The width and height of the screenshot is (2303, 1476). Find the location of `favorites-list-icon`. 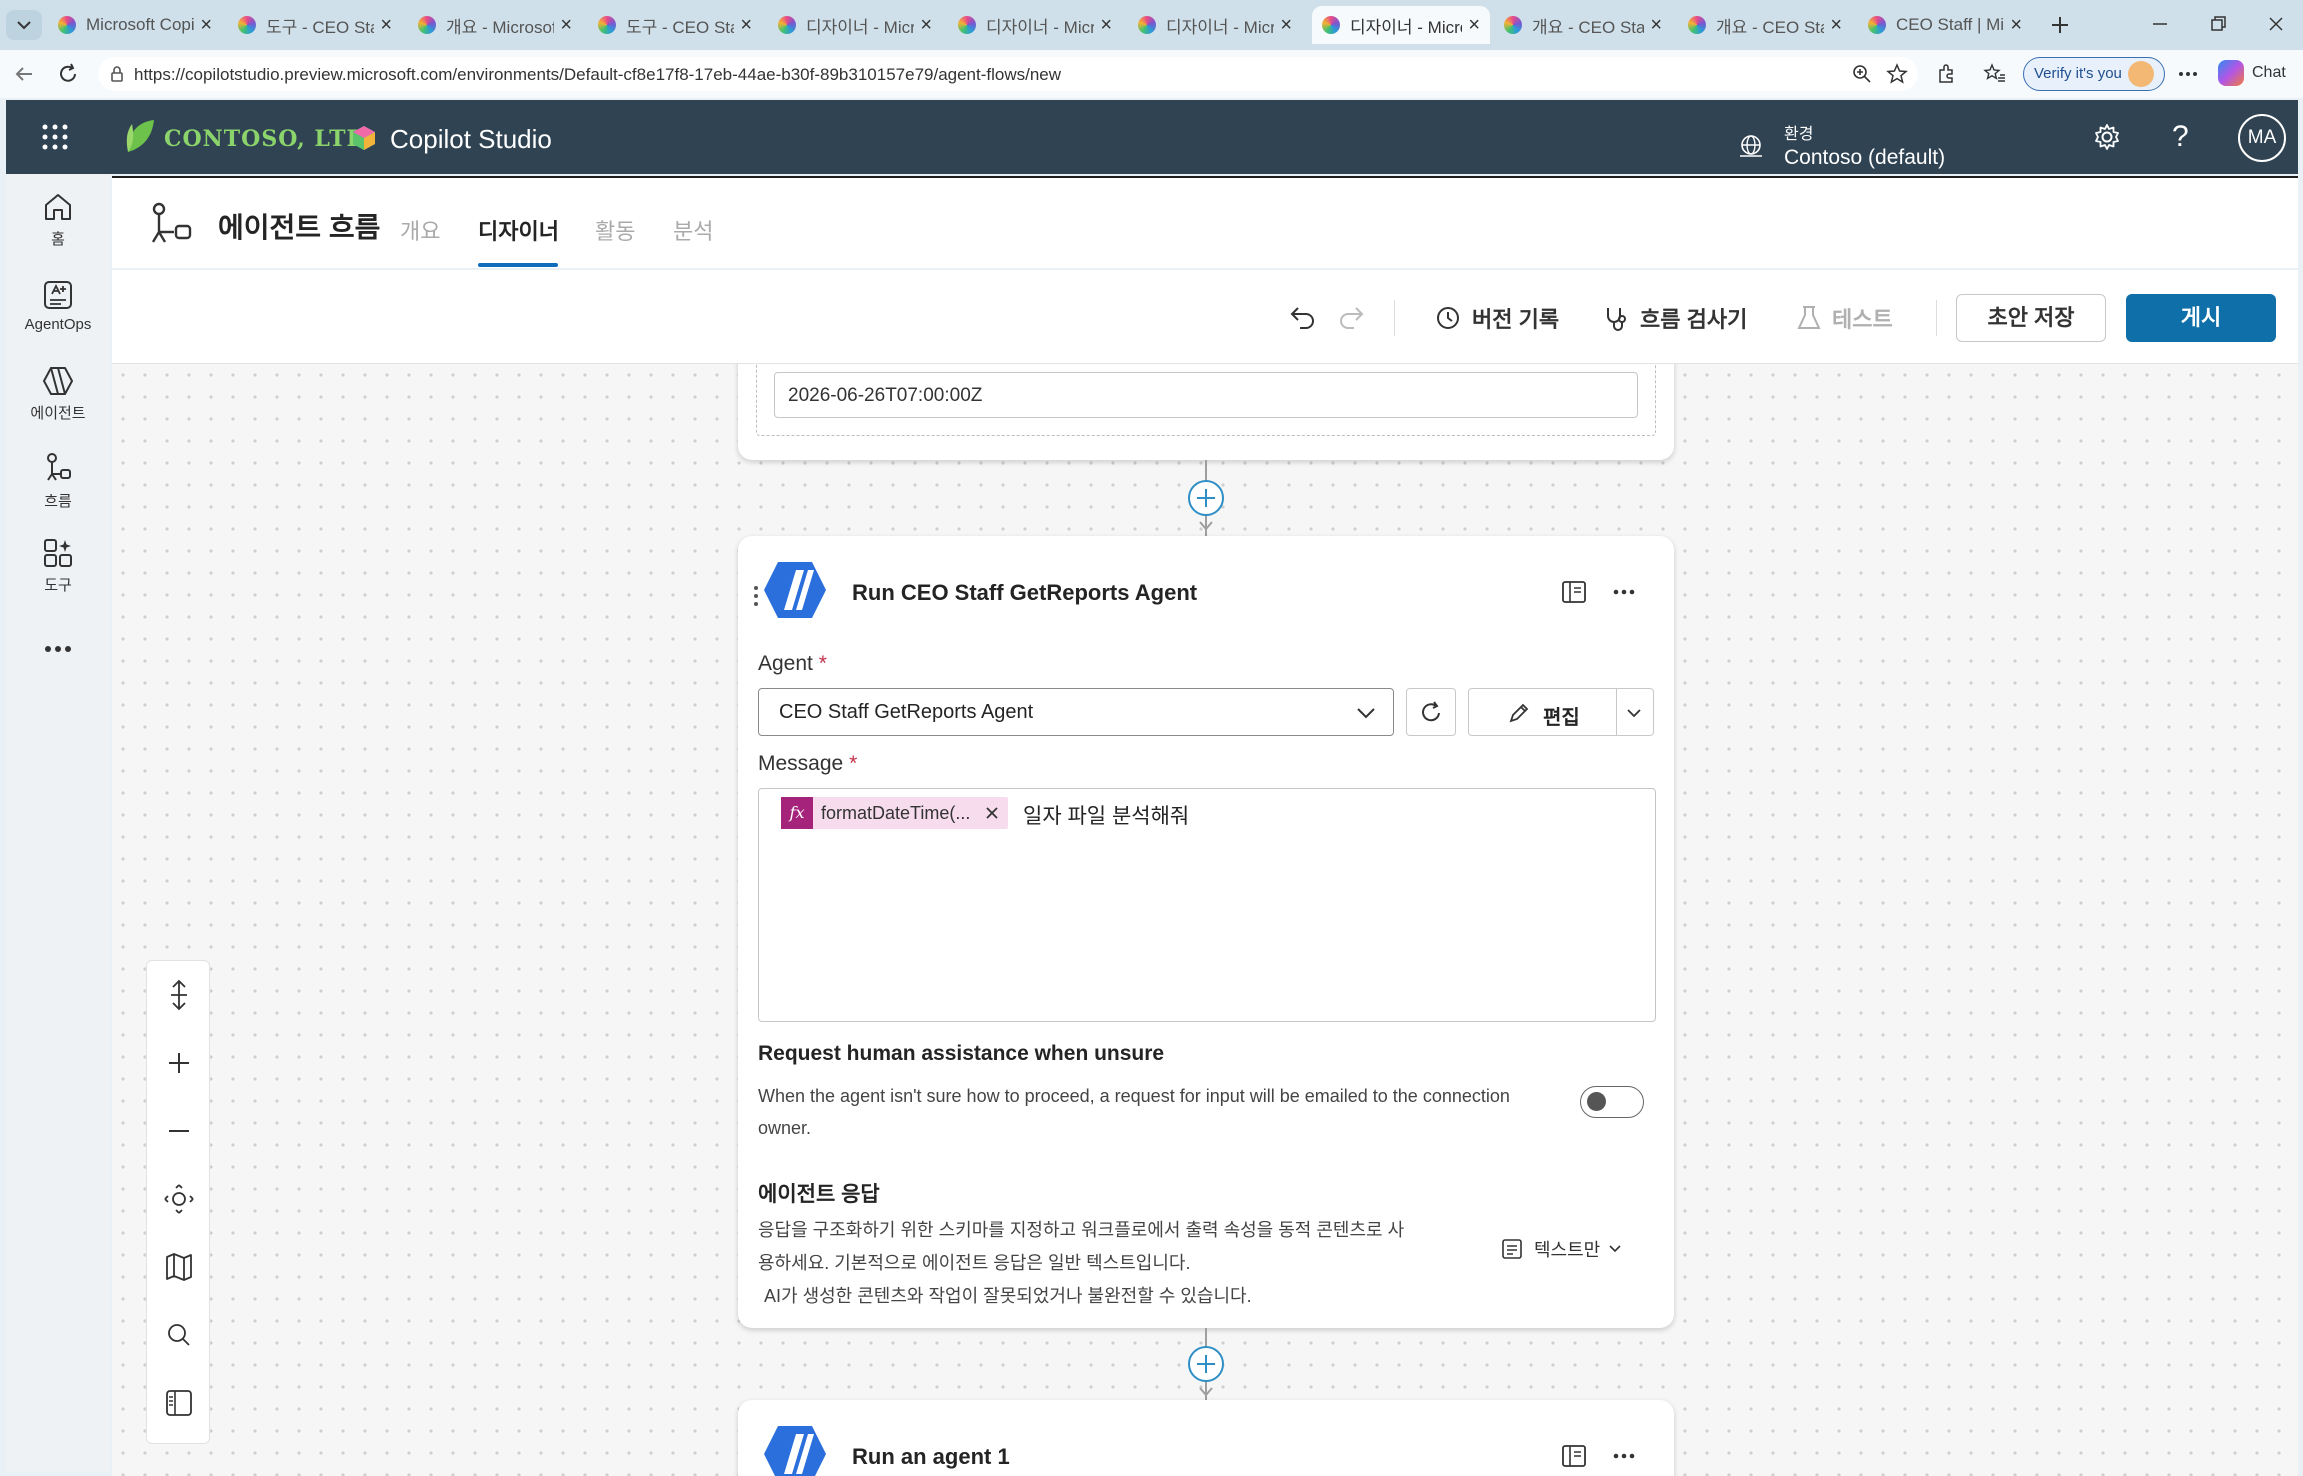

favorites-list-icon is located at coordinates (1995, 74).